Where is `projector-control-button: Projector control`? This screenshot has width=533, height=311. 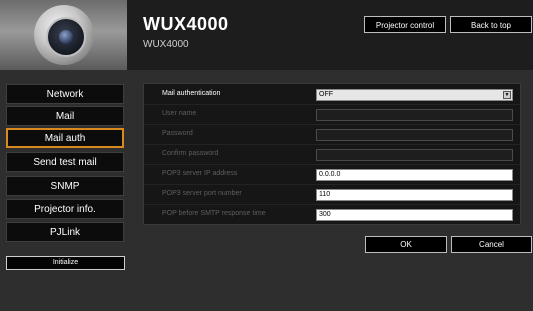
projector-control-button: Projector control is located at coordinates (405, 24).